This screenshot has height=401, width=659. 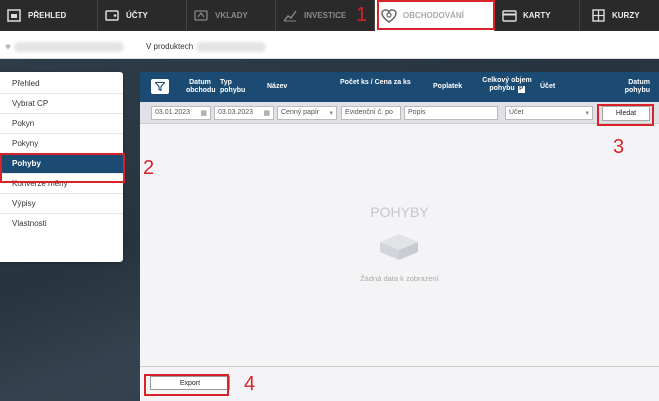 I want to click on column-header-pocet-cena: Počet ks / Cena za ks, so click(x=376, y=83).